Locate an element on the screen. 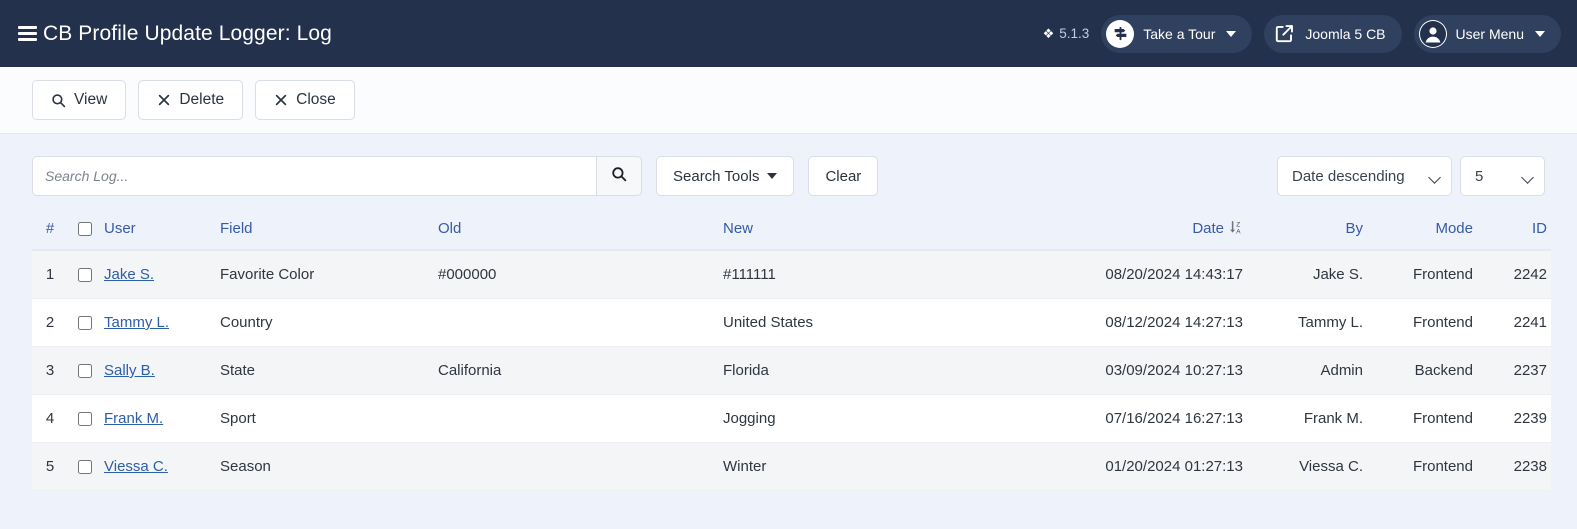 Image resolution: width=1577 pixels, height=529 pixels. row-date: 07/16/2024 16:27:13 is located at coordinates (1128, 418).